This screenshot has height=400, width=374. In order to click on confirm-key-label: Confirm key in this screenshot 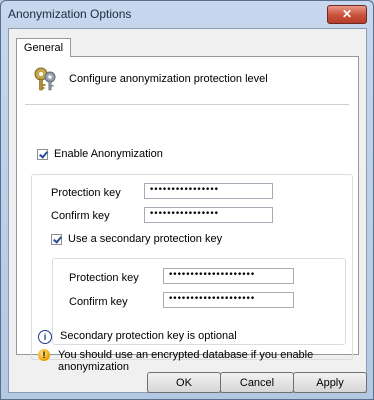, I will do `click(80, 216)`.